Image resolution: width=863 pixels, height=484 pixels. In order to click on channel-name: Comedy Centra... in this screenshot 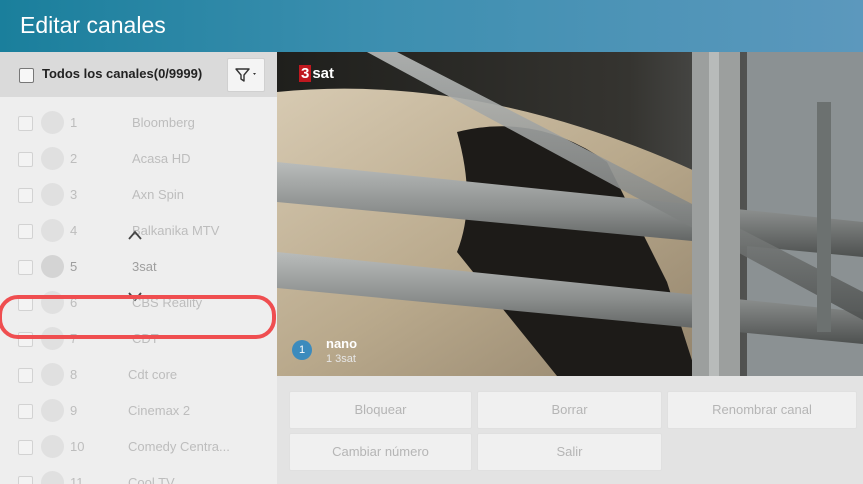, I will do `click(179, 446)`.